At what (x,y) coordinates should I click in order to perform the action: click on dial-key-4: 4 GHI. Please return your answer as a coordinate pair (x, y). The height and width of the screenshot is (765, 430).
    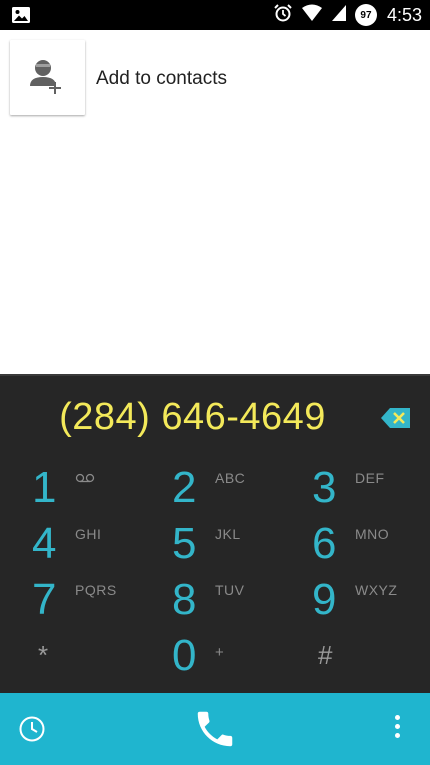
    Looking at the image, I should click on (70, 546).